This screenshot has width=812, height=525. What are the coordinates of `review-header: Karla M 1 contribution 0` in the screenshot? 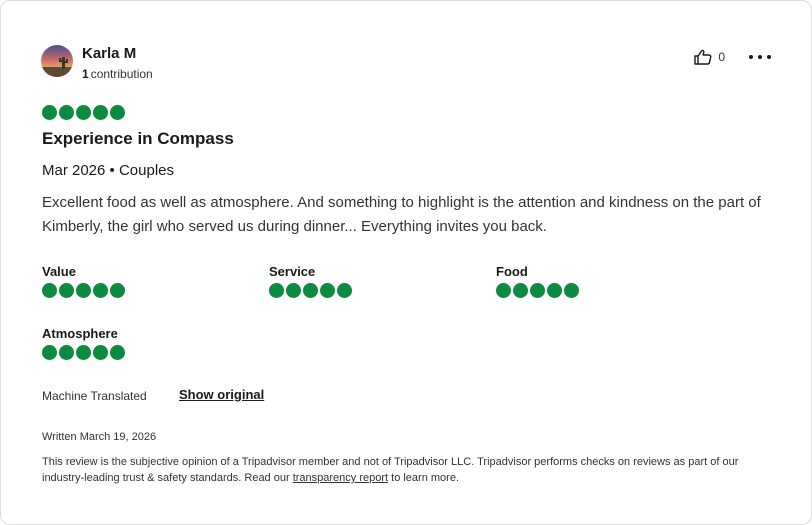 It's located at (406, 63).